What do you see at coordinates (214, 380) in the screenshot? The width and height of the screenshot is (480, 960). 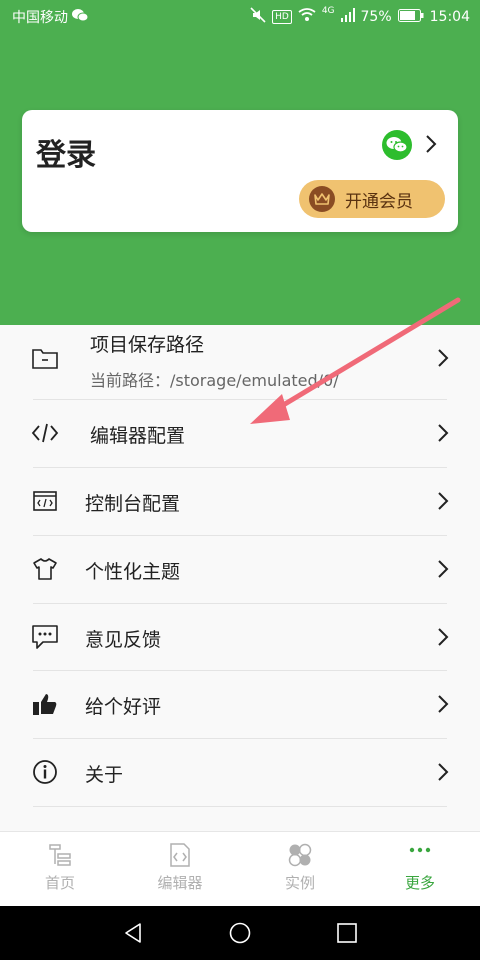 I see `settings-item-sub: 当前路径：/storage/emulated/0/` at bounding box center [214, 380].